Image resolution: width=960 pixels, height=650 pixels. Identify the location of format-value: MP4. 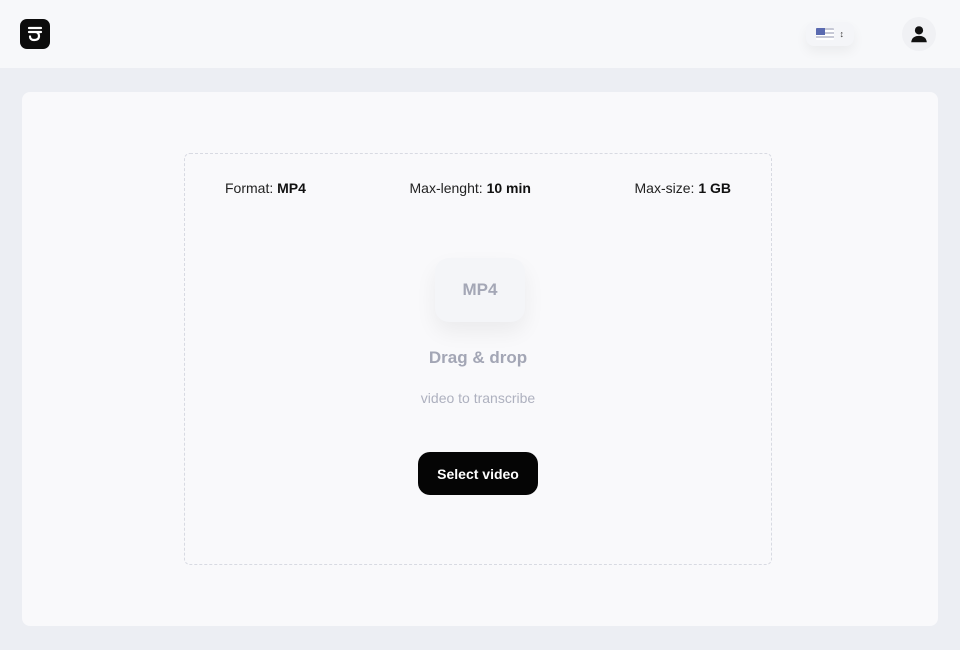
(291, 188).